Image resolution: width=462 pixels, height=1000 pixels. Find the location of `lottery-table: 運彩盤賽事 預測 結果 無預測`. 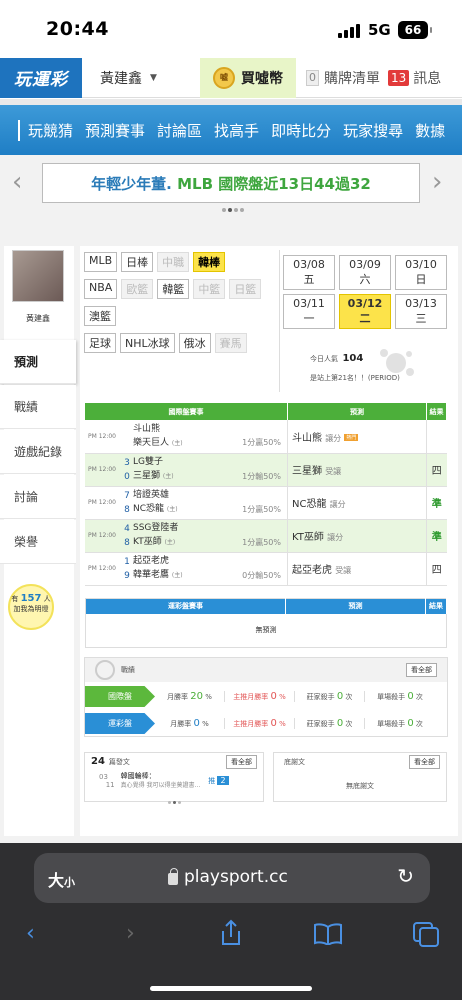

lottery-table: 運彩盤賽事 預測 結果 無預測 is located at coordinates (266, 623).